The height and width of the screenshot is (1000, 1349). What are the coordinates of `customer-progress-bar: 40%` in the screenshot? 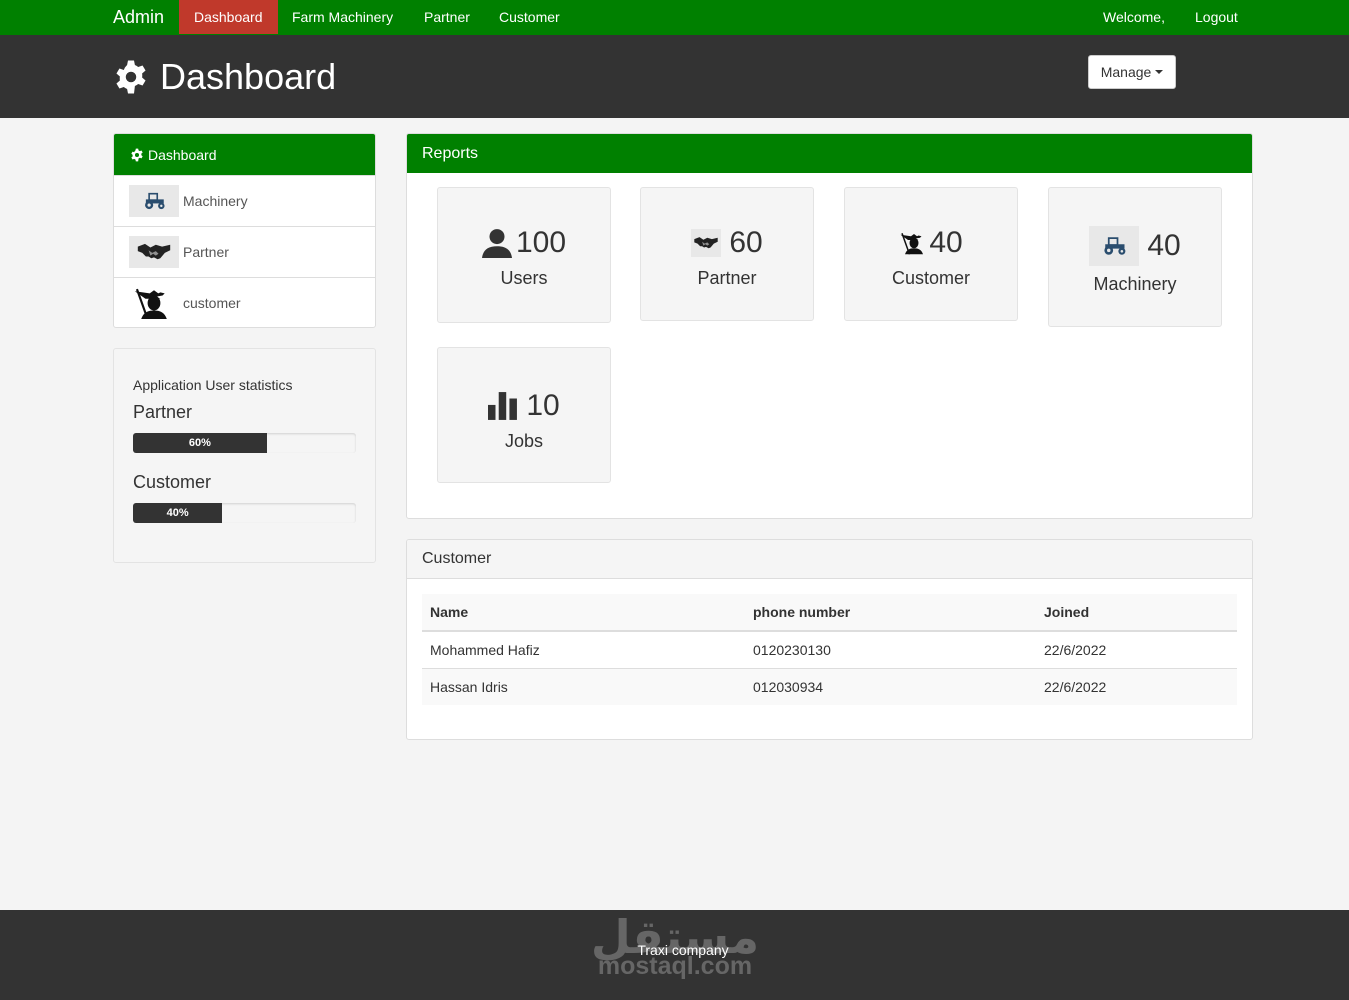 It's located at (178, 513).